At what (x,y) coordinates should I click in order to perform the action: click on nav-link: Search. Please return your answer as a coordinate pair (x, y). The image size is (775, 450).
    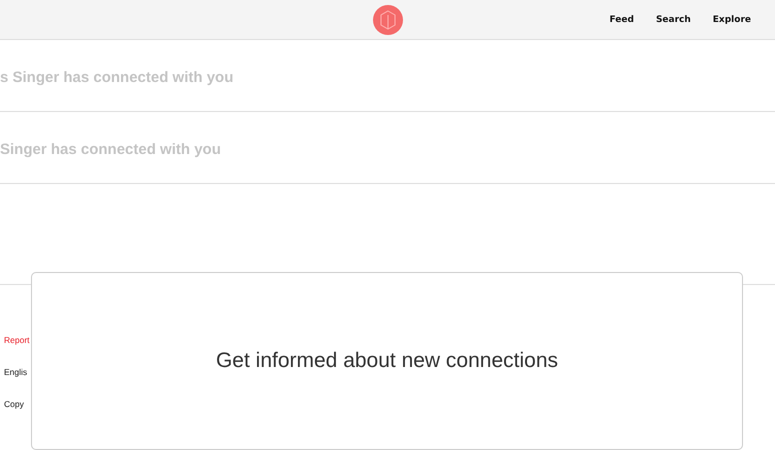
    Looking at the image, I should click on (673, 19).